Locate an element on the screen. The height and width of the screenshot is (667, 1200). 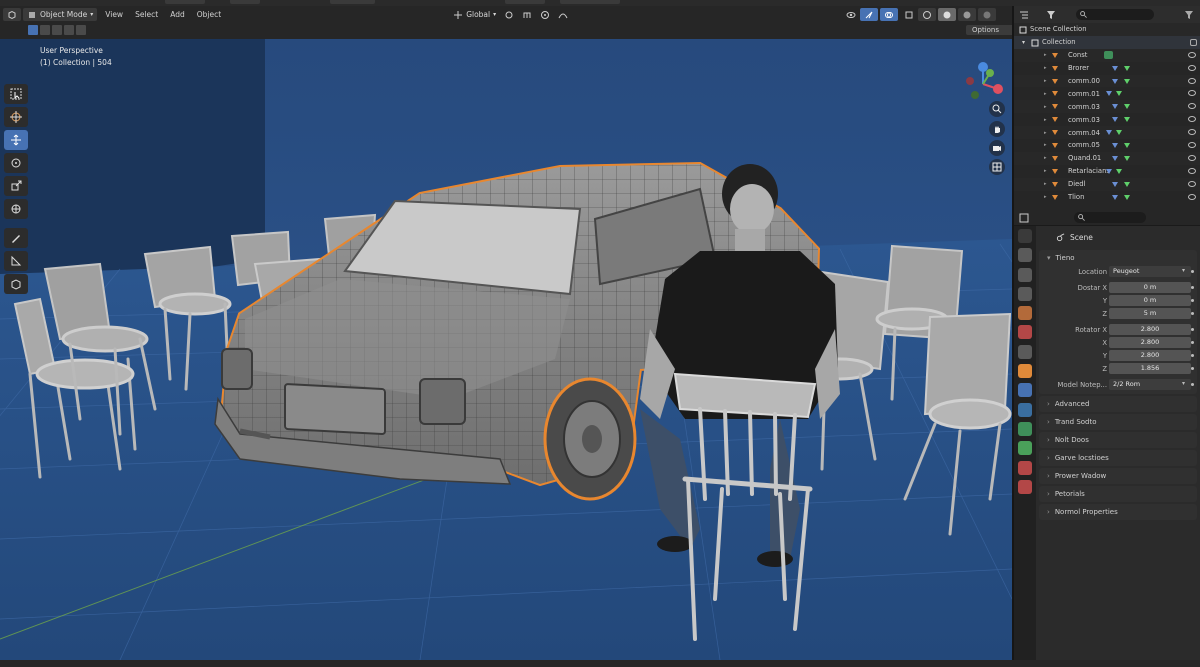
material-tab-icon is located at coordinates (1025, 467).